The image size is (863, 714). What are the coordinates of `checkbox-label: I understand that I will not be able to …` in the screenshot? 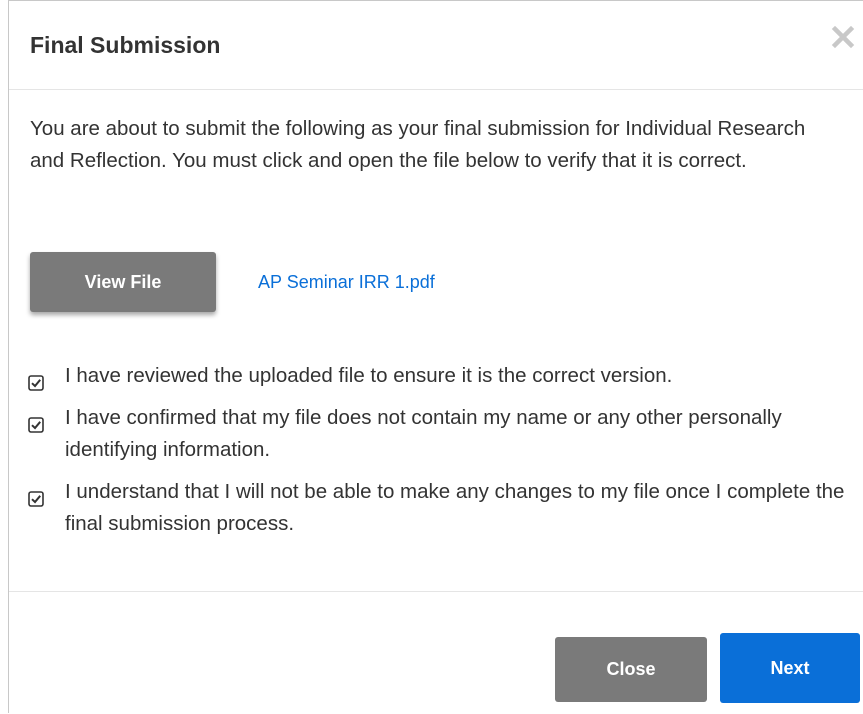 It's located at (455, 507).